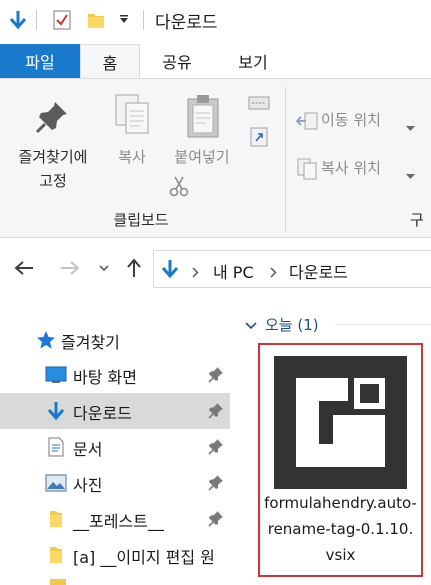 The width and height of the screenshot is (431, 585). What do you see at coordinates (177, 61) in the screenshot?
I see `tab-share: 공유` at bounding box center [177, 61].